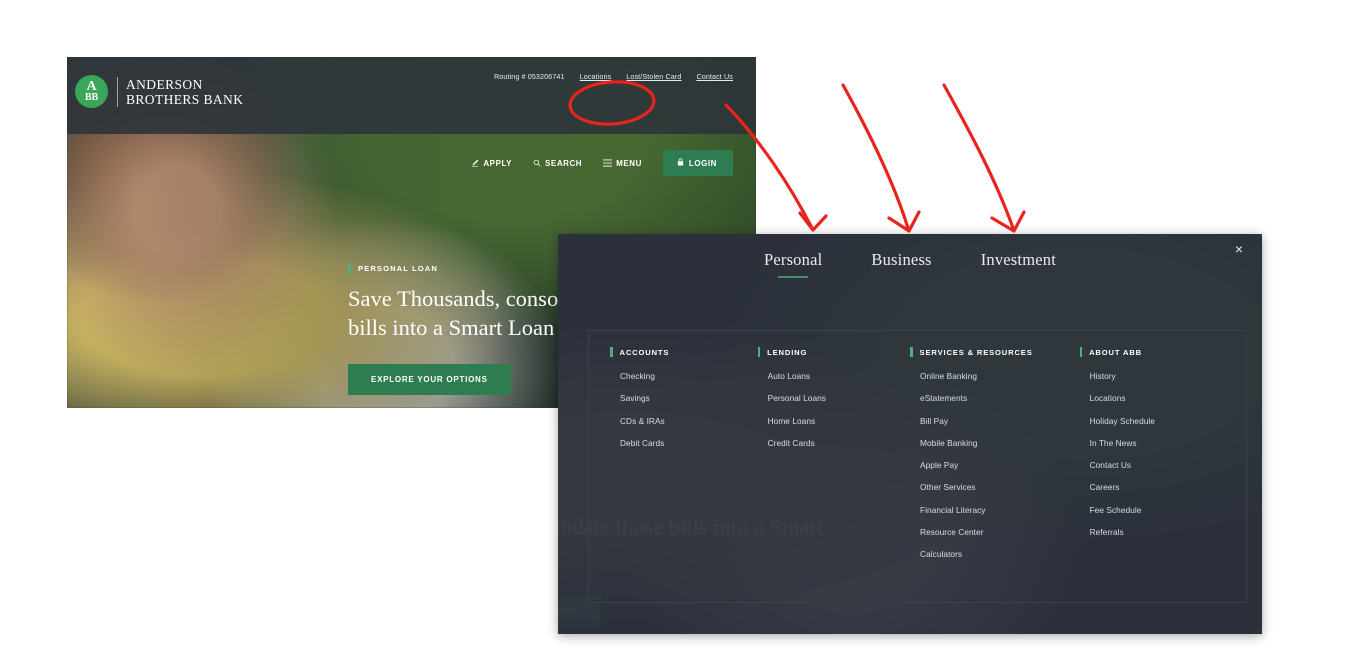  What do you see at coordinates (608, 163) in the screenshot?
I see `hamburger-icon` at bounding box center [608, 163].